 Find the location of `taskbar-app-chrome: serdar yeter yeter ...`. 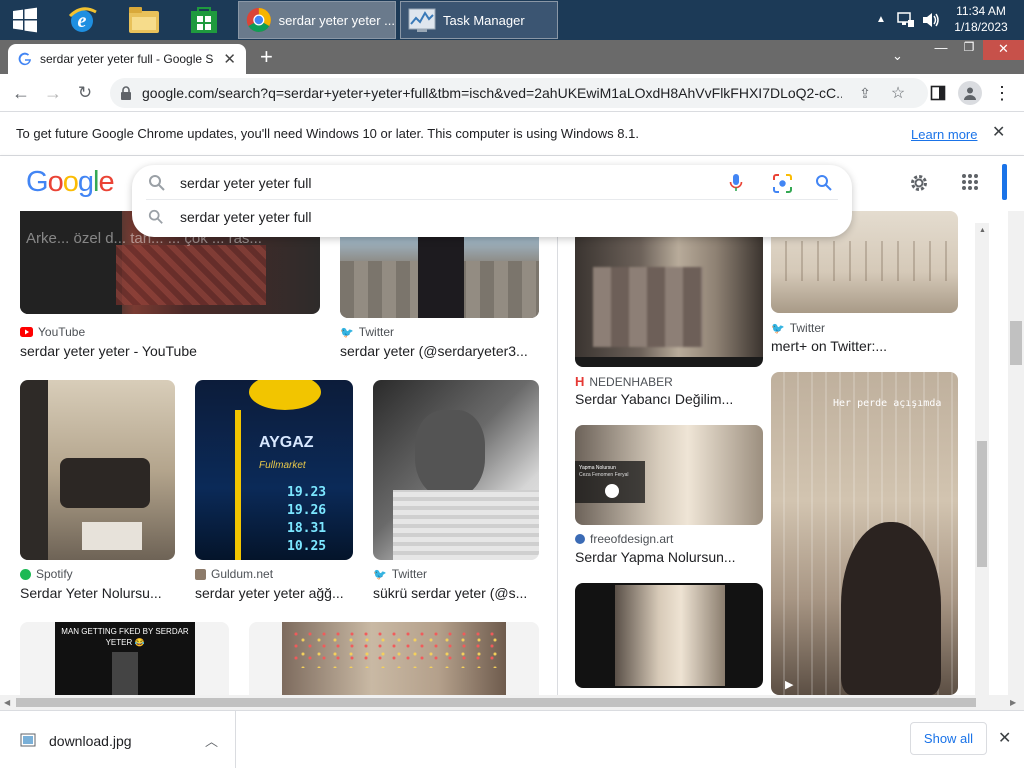

taskbar-app-chrome: serdar yeter yeter ... is located at coordinates (317, 20).